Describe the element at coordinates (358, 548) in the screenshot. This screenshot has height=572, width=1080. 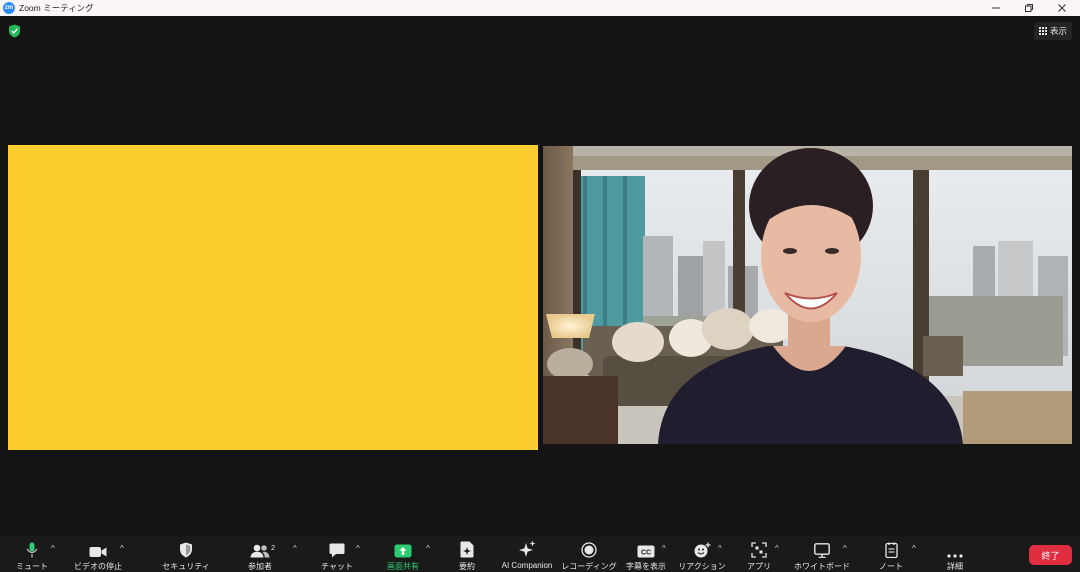
I see `chat-options-caret: ^` at that location.